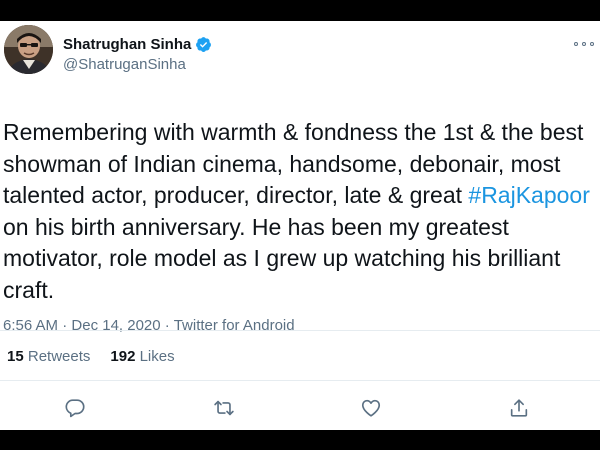 Image resolution: width=600 pixels, height=450 pixels. I want to click on tweet-source: Twitter for Android, so click(234, 325).